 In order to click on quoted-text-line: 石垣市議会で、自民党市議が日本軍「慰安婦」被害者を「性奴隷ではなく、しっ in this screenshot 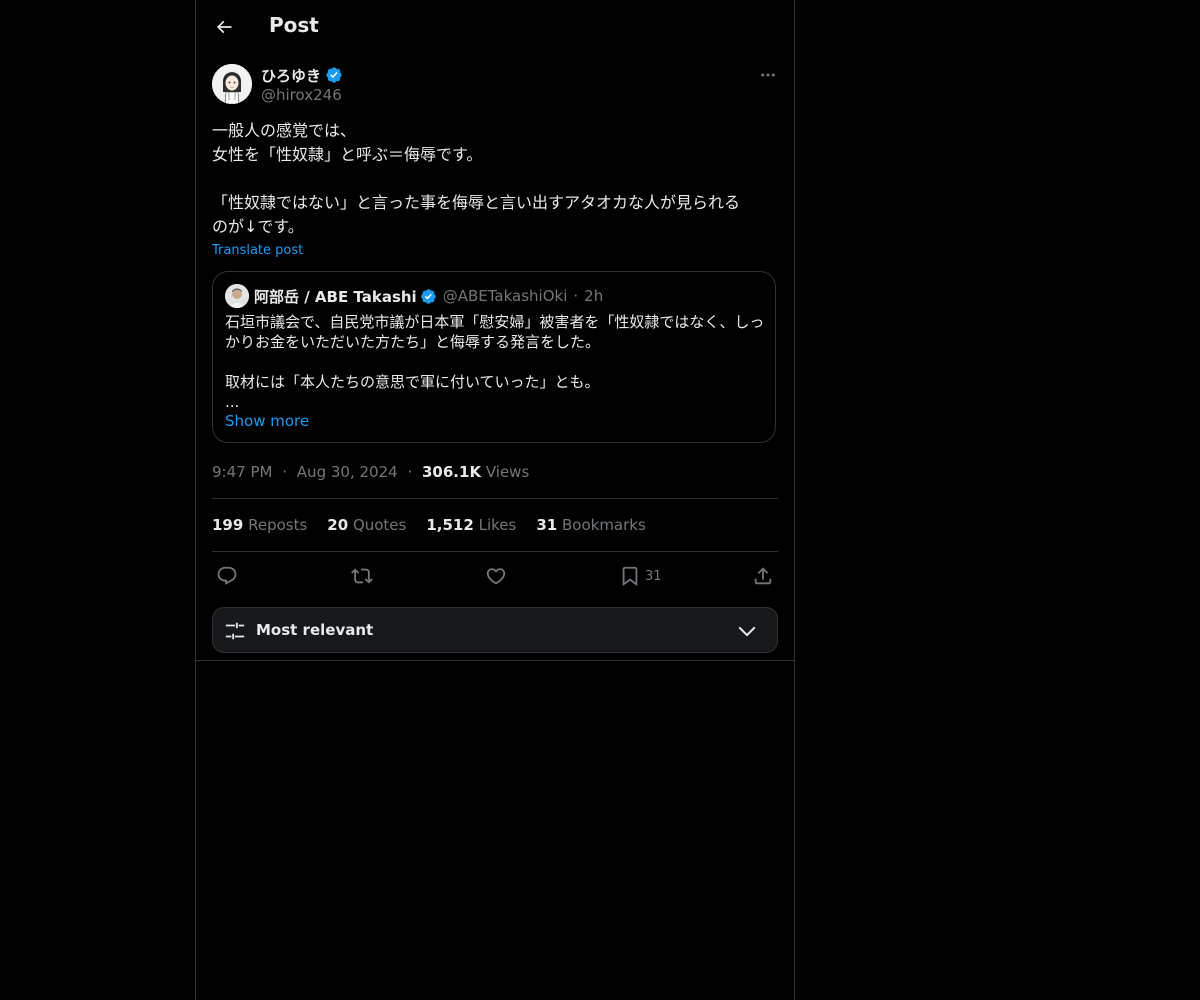, I will do `click(495, 322)`.